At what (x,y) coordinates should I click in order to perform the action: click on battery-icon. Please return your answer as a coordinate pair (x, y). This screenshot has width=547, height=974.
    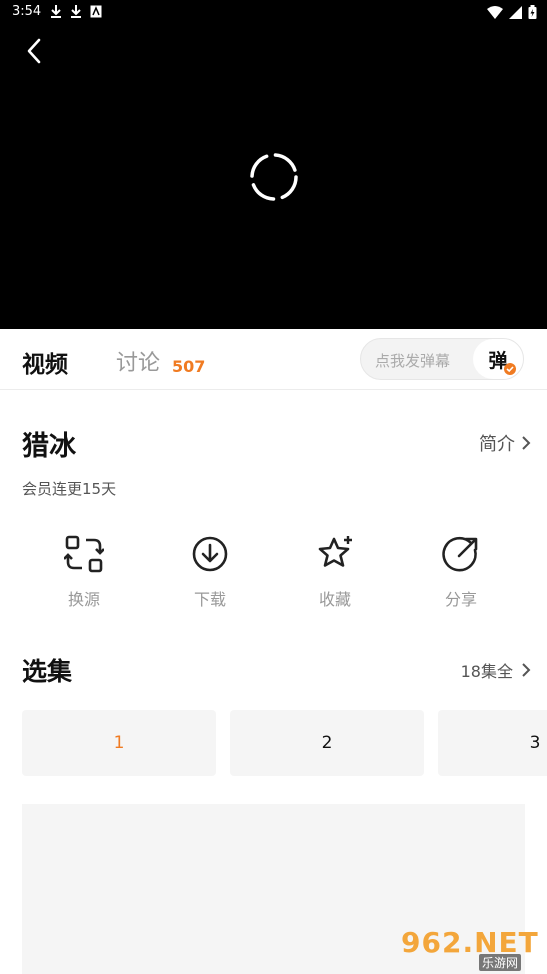
    Looking at the image, I should click on (532, 12).